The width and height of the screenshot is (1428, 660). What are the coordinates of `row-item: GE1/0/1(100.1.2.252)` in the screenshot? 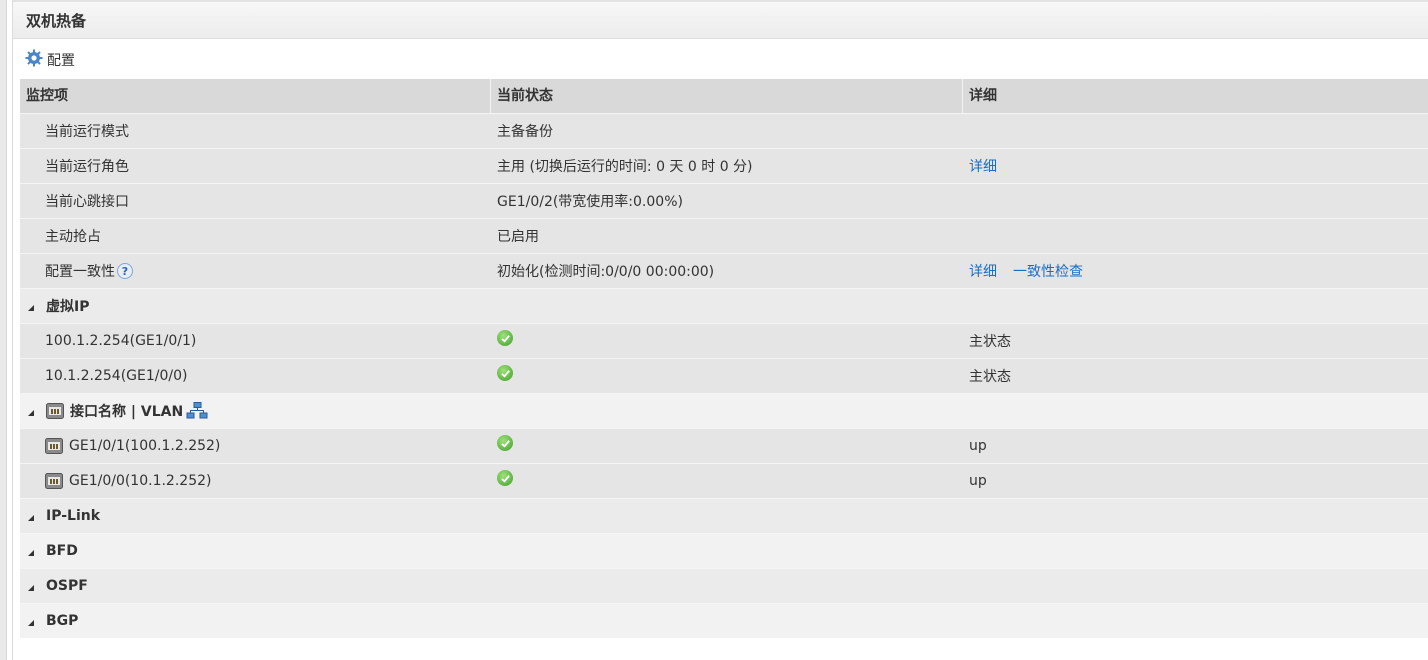 It's located at (255, 446).